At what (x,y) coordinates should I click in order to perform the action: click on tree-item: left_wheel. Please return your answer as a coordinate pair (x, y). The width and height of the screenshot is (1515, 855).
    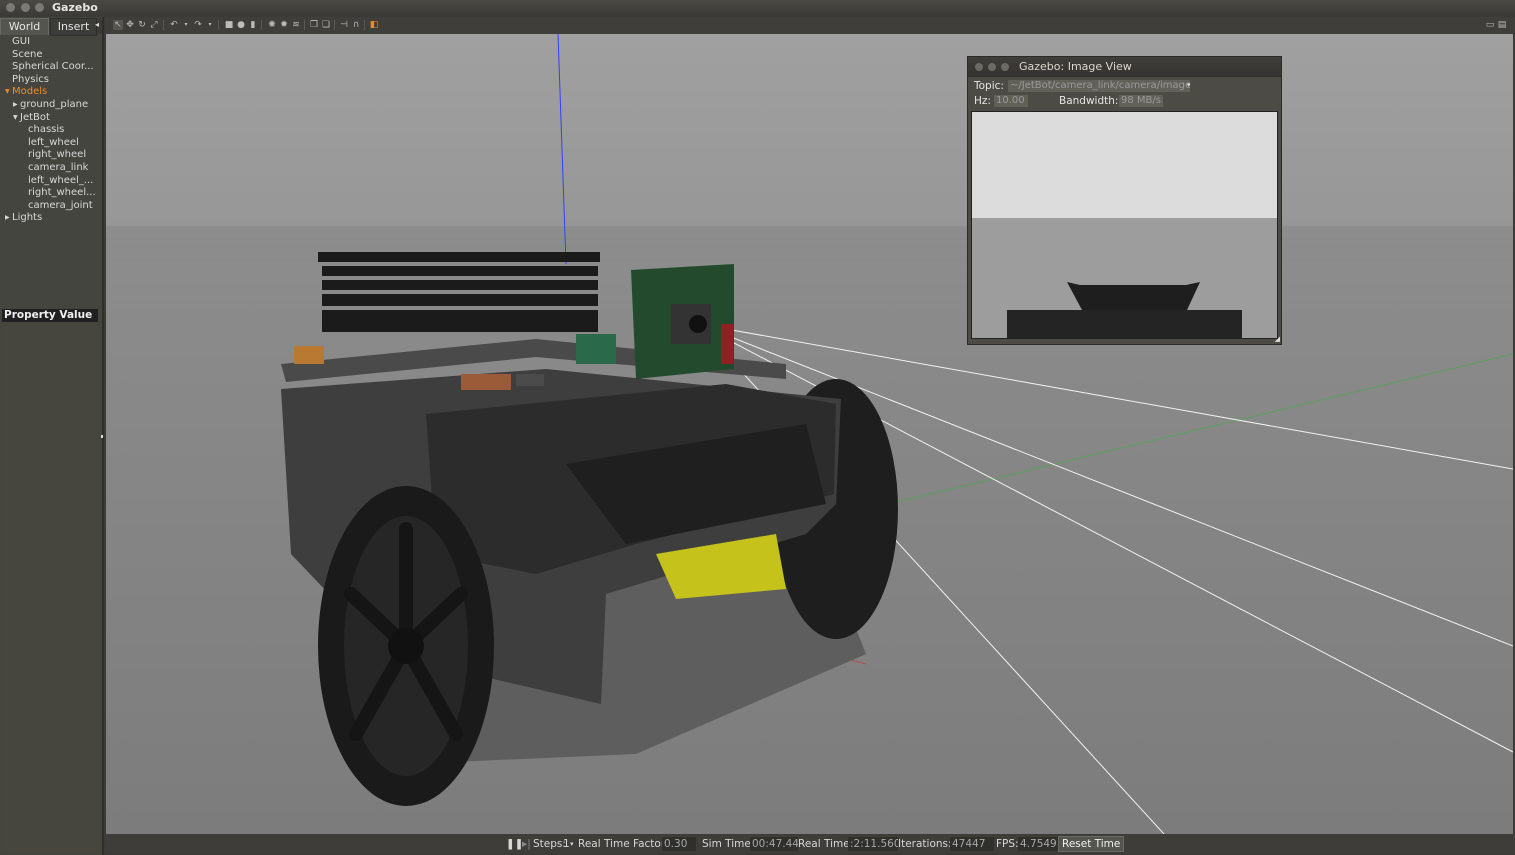
    Looking at the image, I should click on (51, 143).